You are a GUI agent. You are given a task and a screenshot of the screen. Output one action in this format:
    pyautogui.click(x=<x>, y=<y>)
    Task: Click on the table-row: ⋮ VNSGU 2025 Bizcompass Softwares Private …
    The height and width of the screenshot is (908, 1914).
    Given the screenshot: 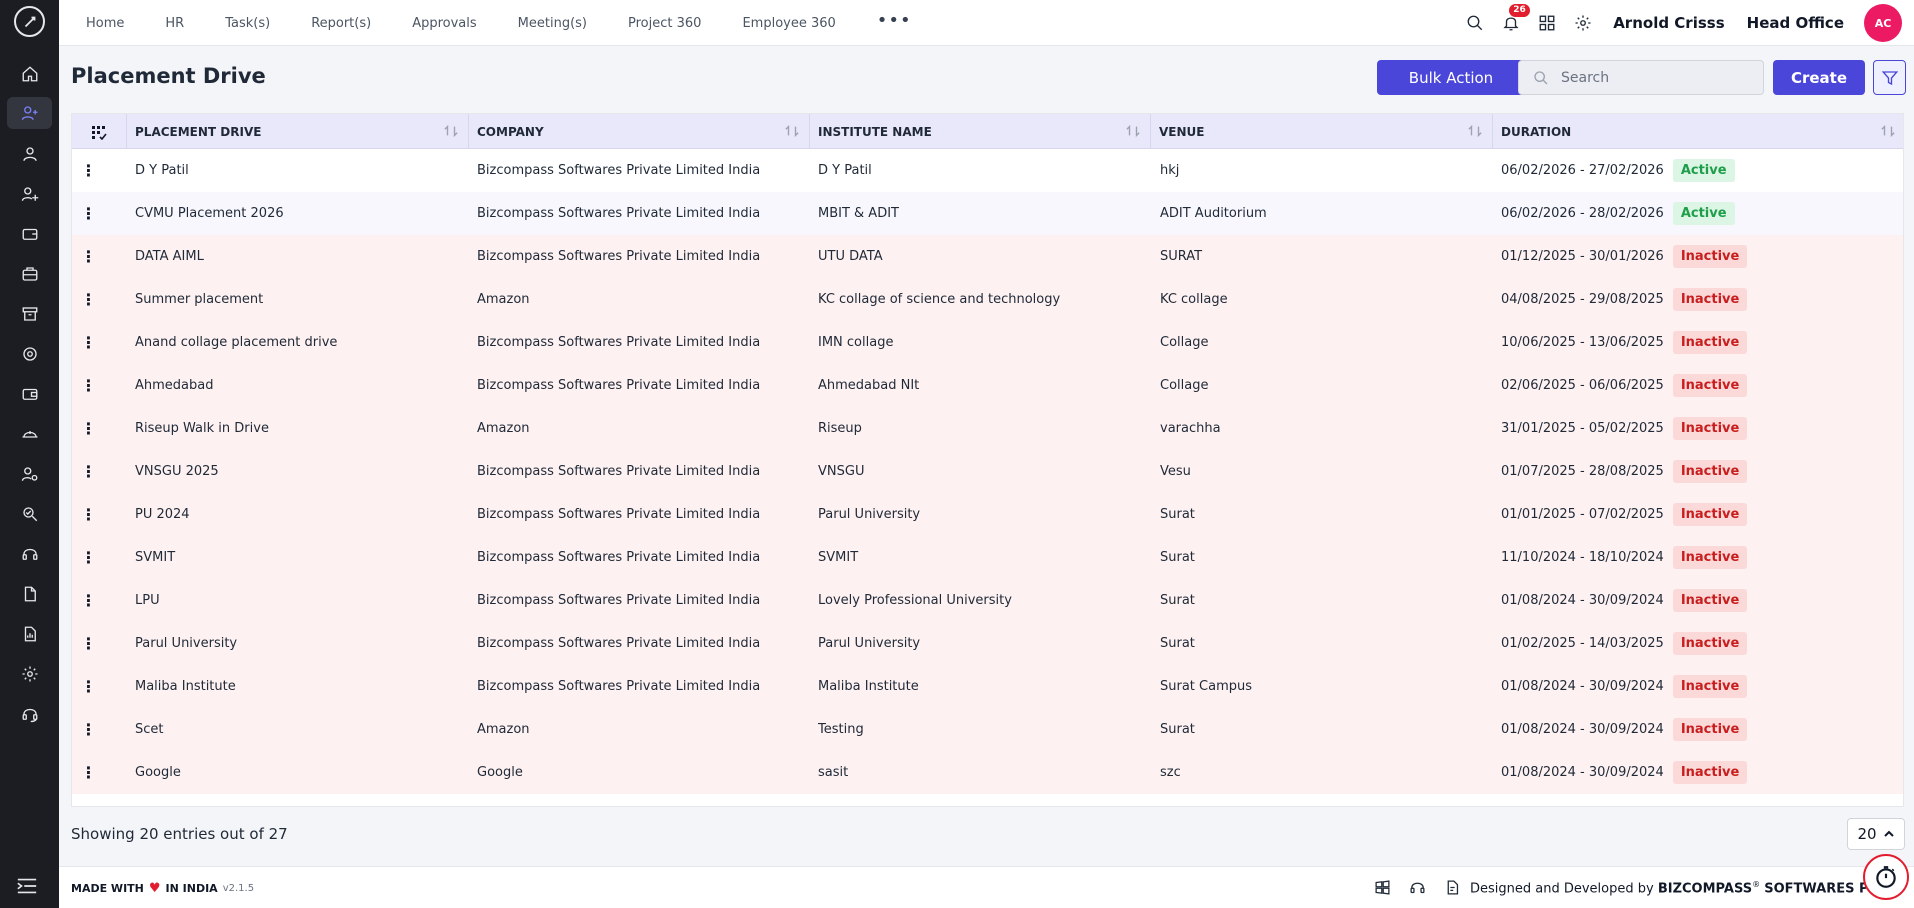 What is the action you would take?
    pyautogui.click(x=987, y=471)
    